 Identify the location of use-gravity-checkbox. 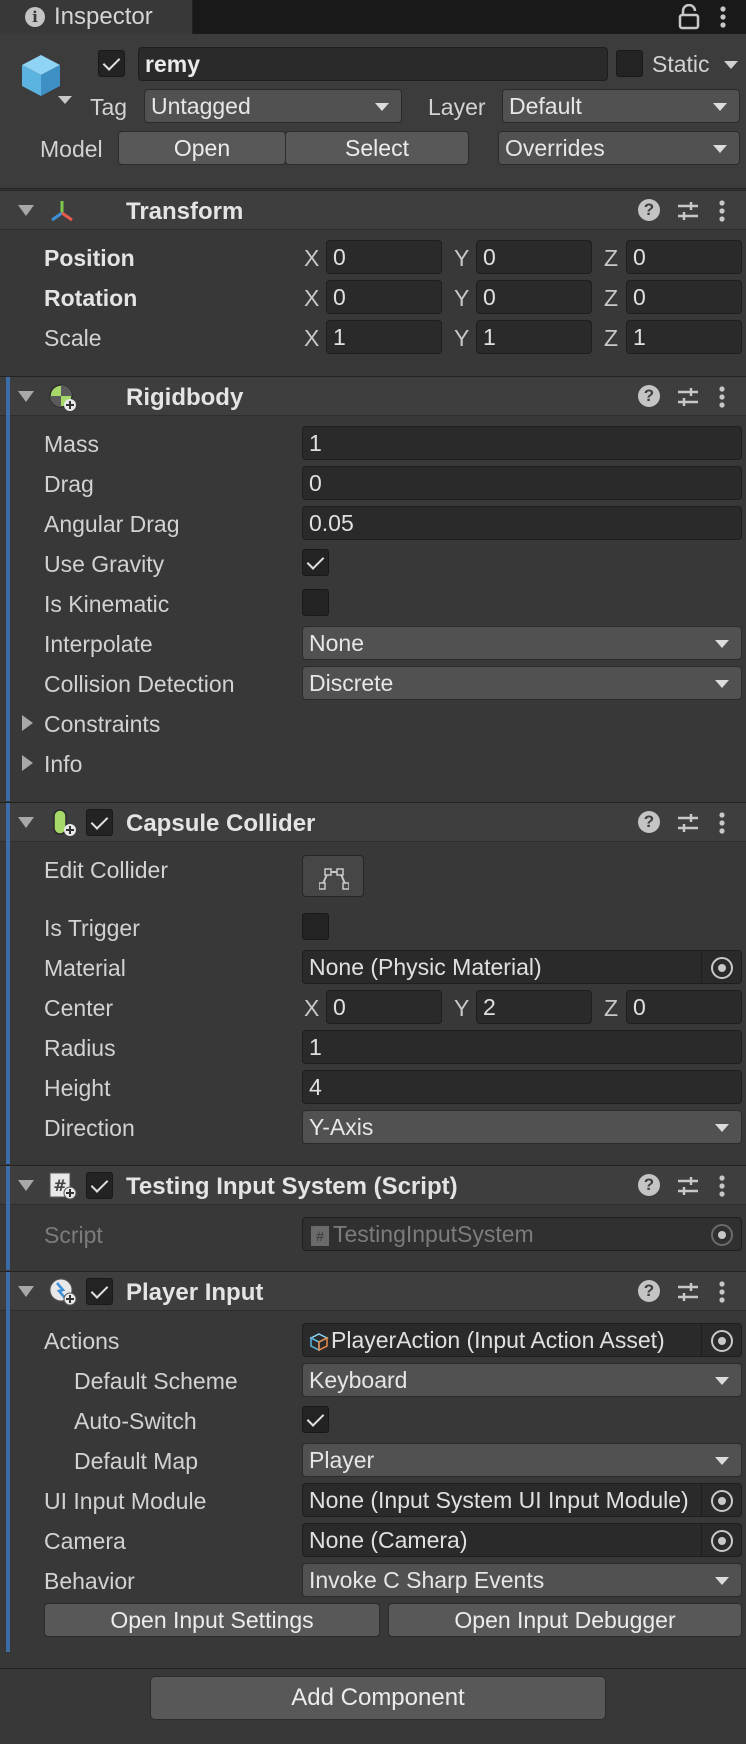
(315, 562).